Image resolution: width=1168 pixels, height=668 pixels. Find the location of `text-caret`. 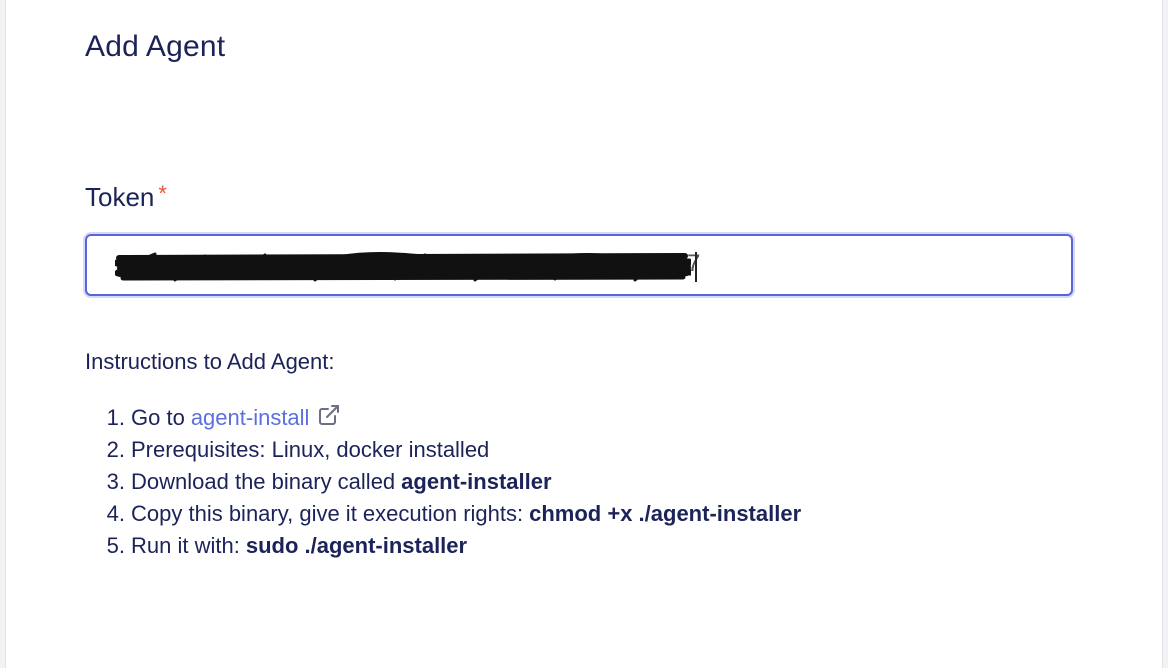

text-caret is located at coordinates (696, 267).